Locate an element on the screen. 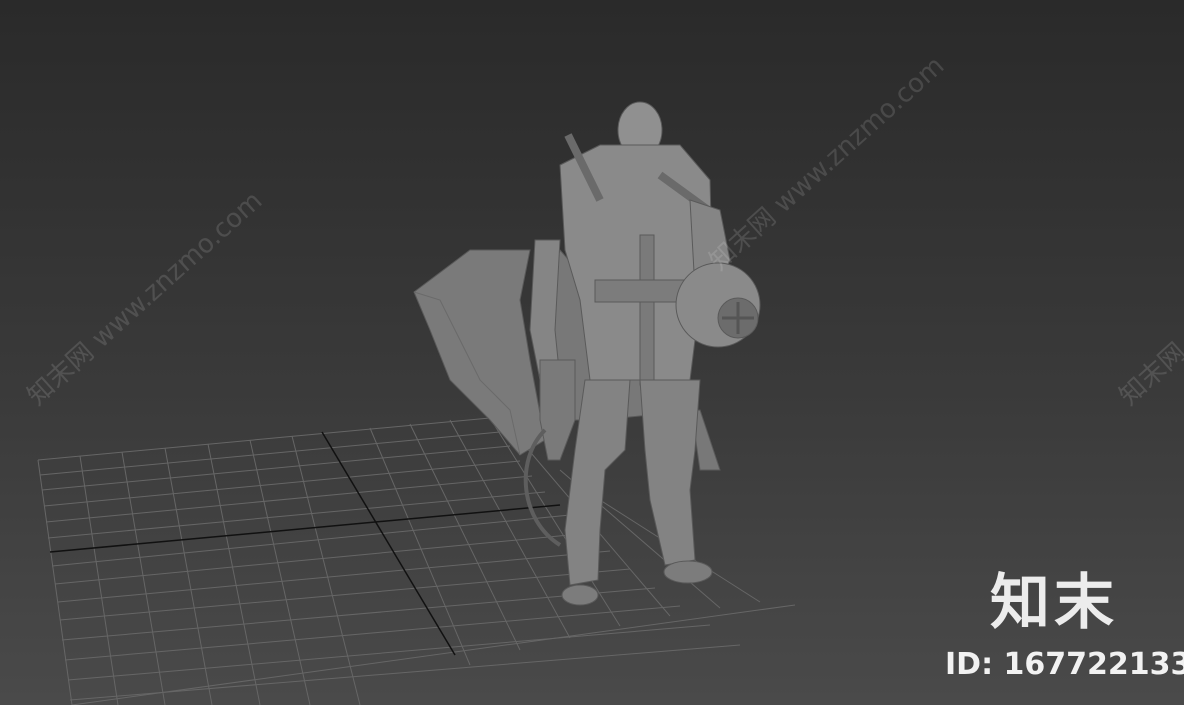 The width and height of the screenshot is (1184, 705). model-id-label: ID: 167722133 is located at coordinates (1064, 664).